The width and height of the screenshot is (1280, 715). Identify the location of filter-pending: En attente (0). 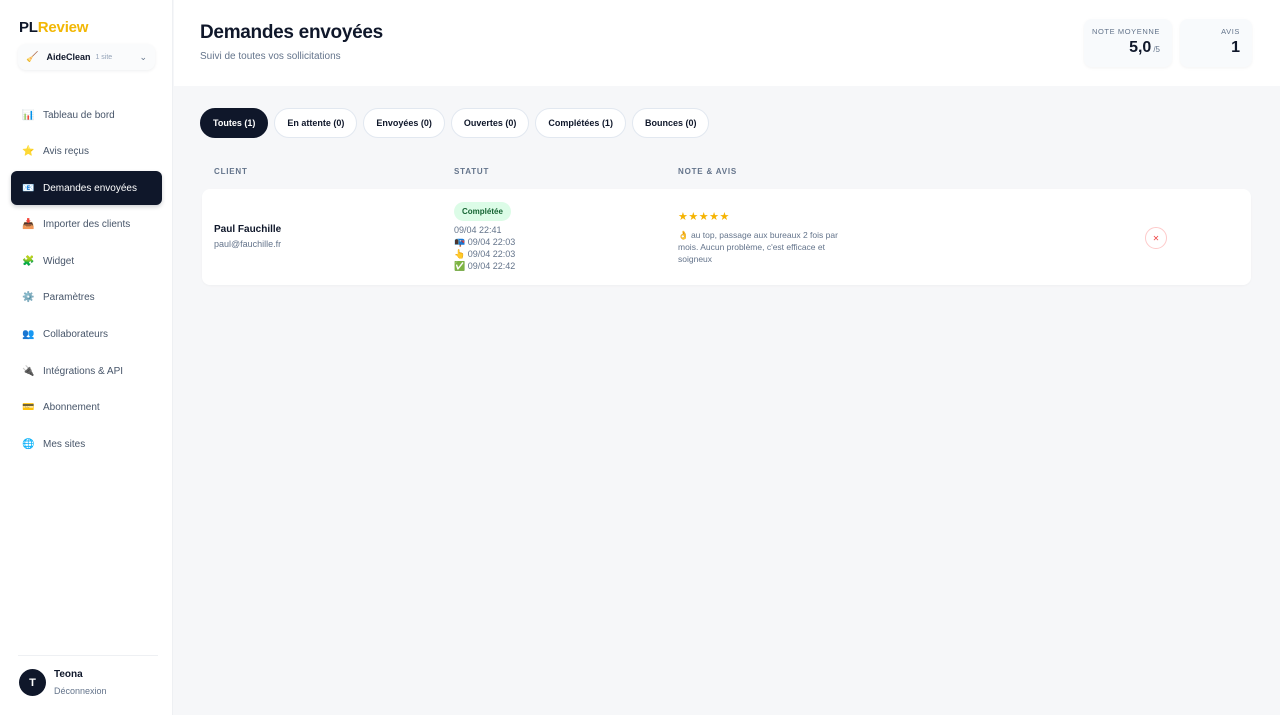
(316, 123).